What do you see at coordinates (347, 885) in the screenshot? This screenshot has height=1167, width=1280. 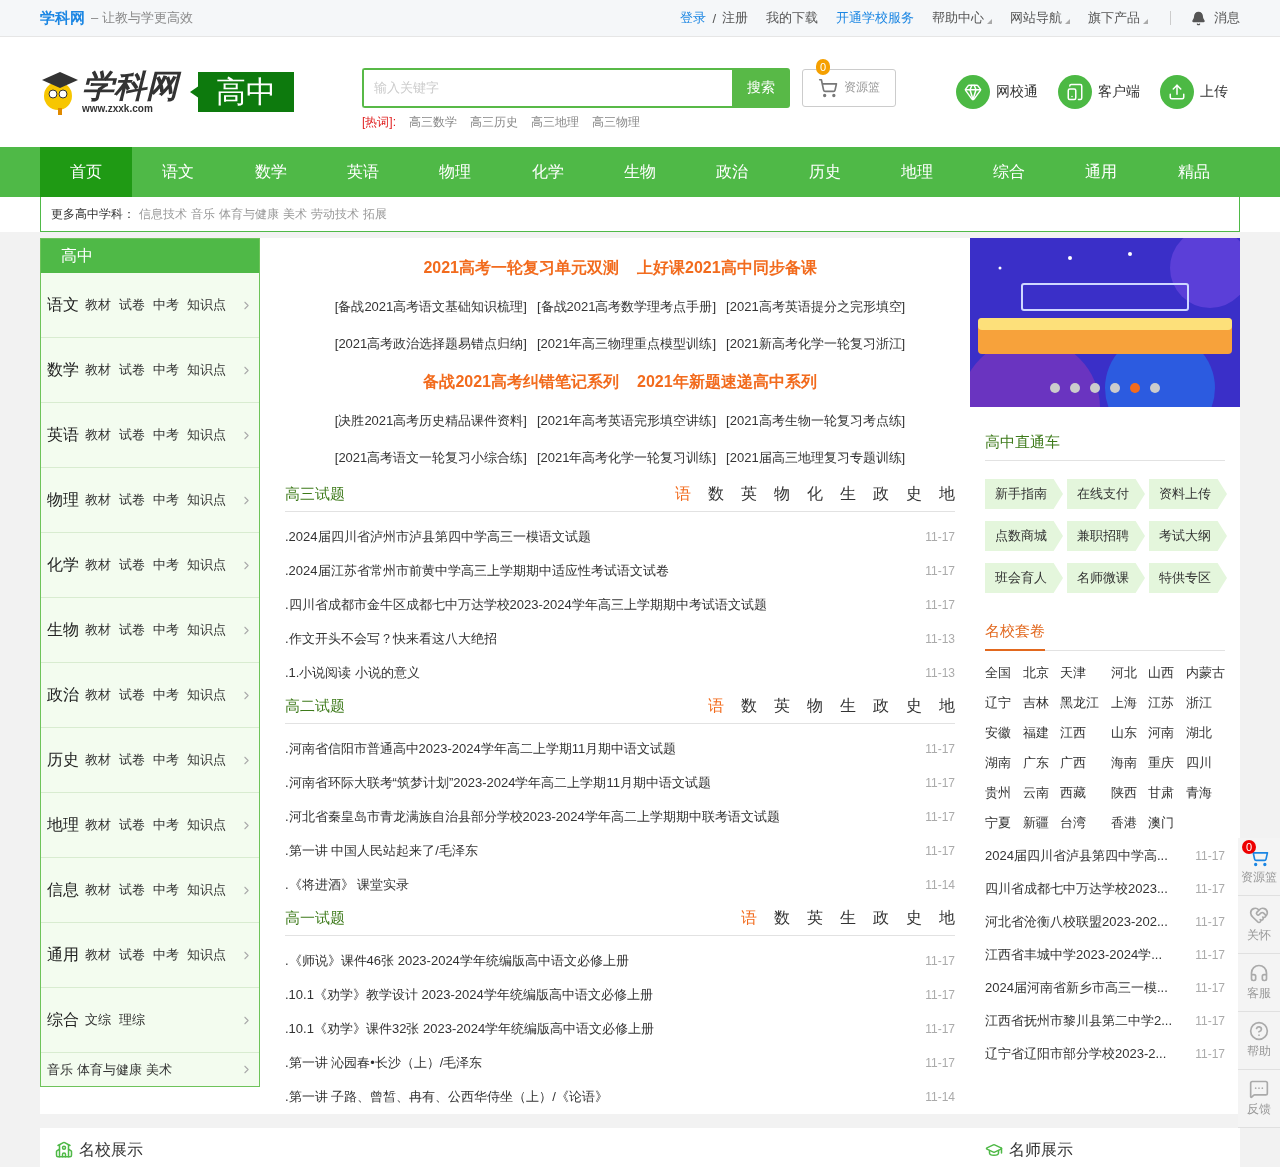 I see `resource-link: .《将进酒》 课堂实录` at bounding box center [347, 885].